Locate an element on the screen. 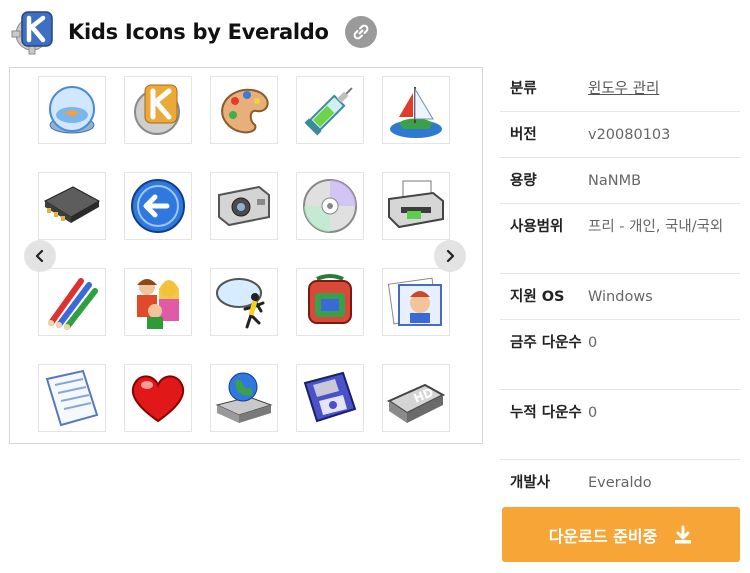  info-value: Everaldo is located at coordinates (620, 483).